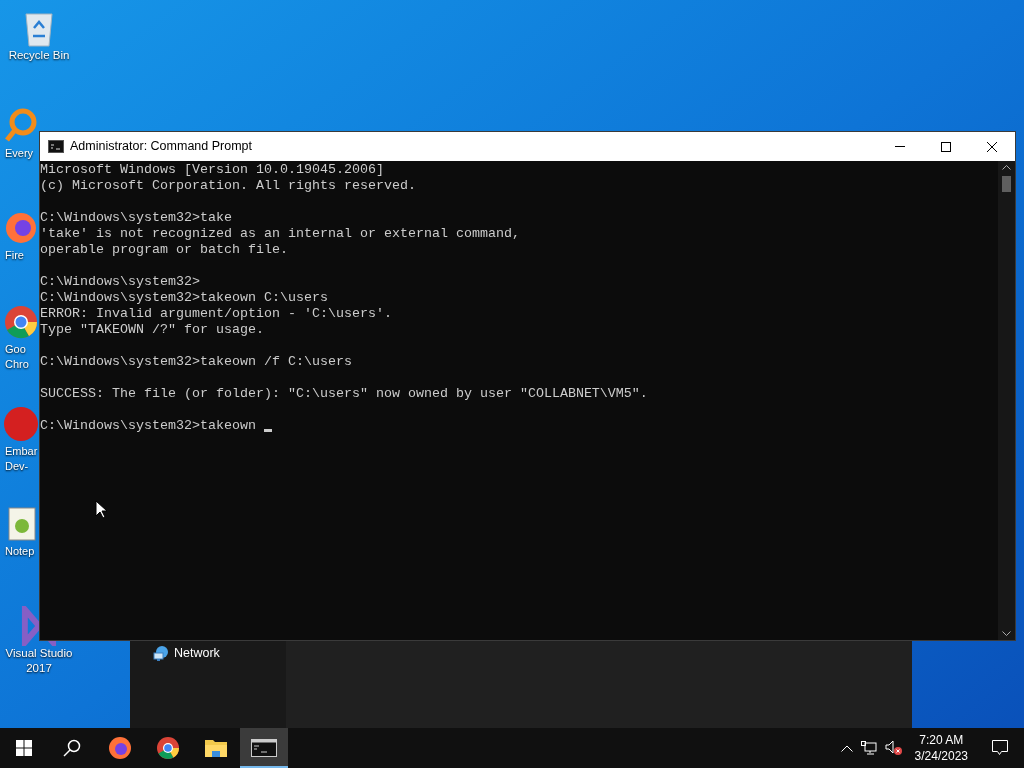 This screenshot has height=768, width=1024. What do you see at coordinates (160, 653) in the screenshot?
I see `network-icon` at bounding box center [160, 653].